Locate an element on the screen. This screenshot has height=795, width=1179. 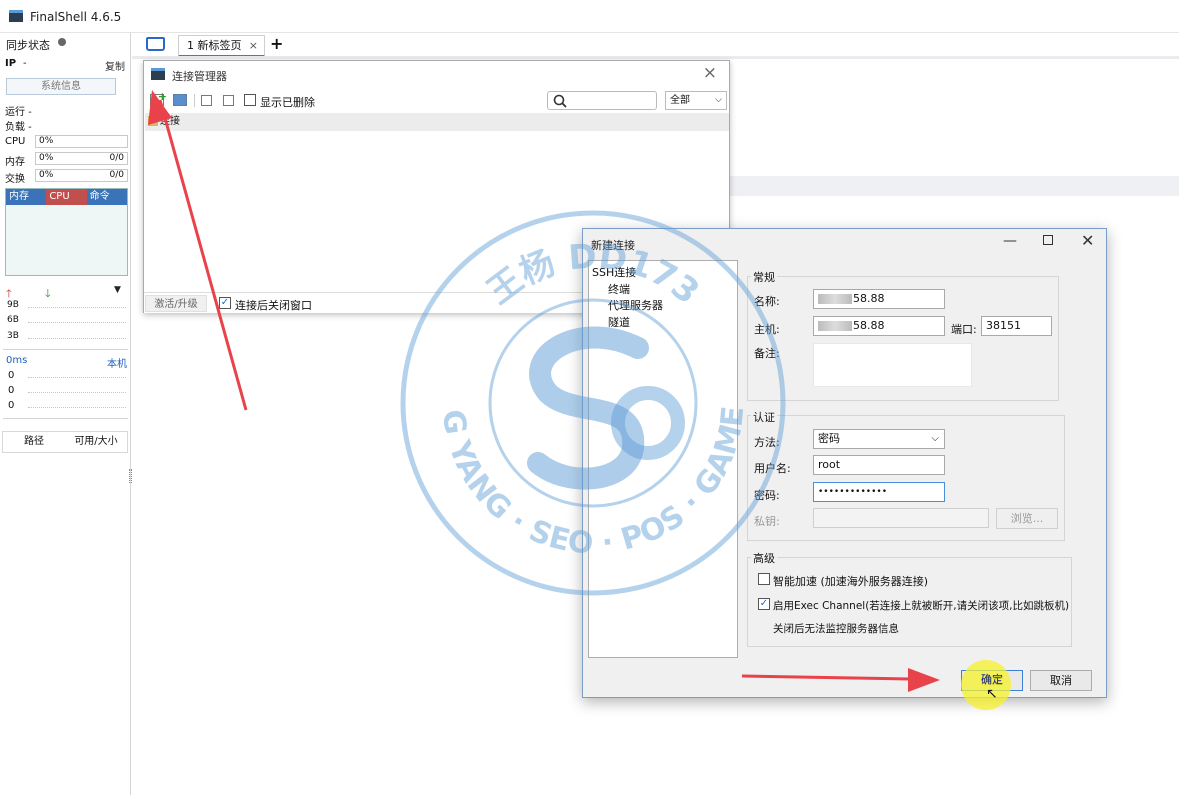
net-scale-6b: 6B is located at coordinates (13, 320).